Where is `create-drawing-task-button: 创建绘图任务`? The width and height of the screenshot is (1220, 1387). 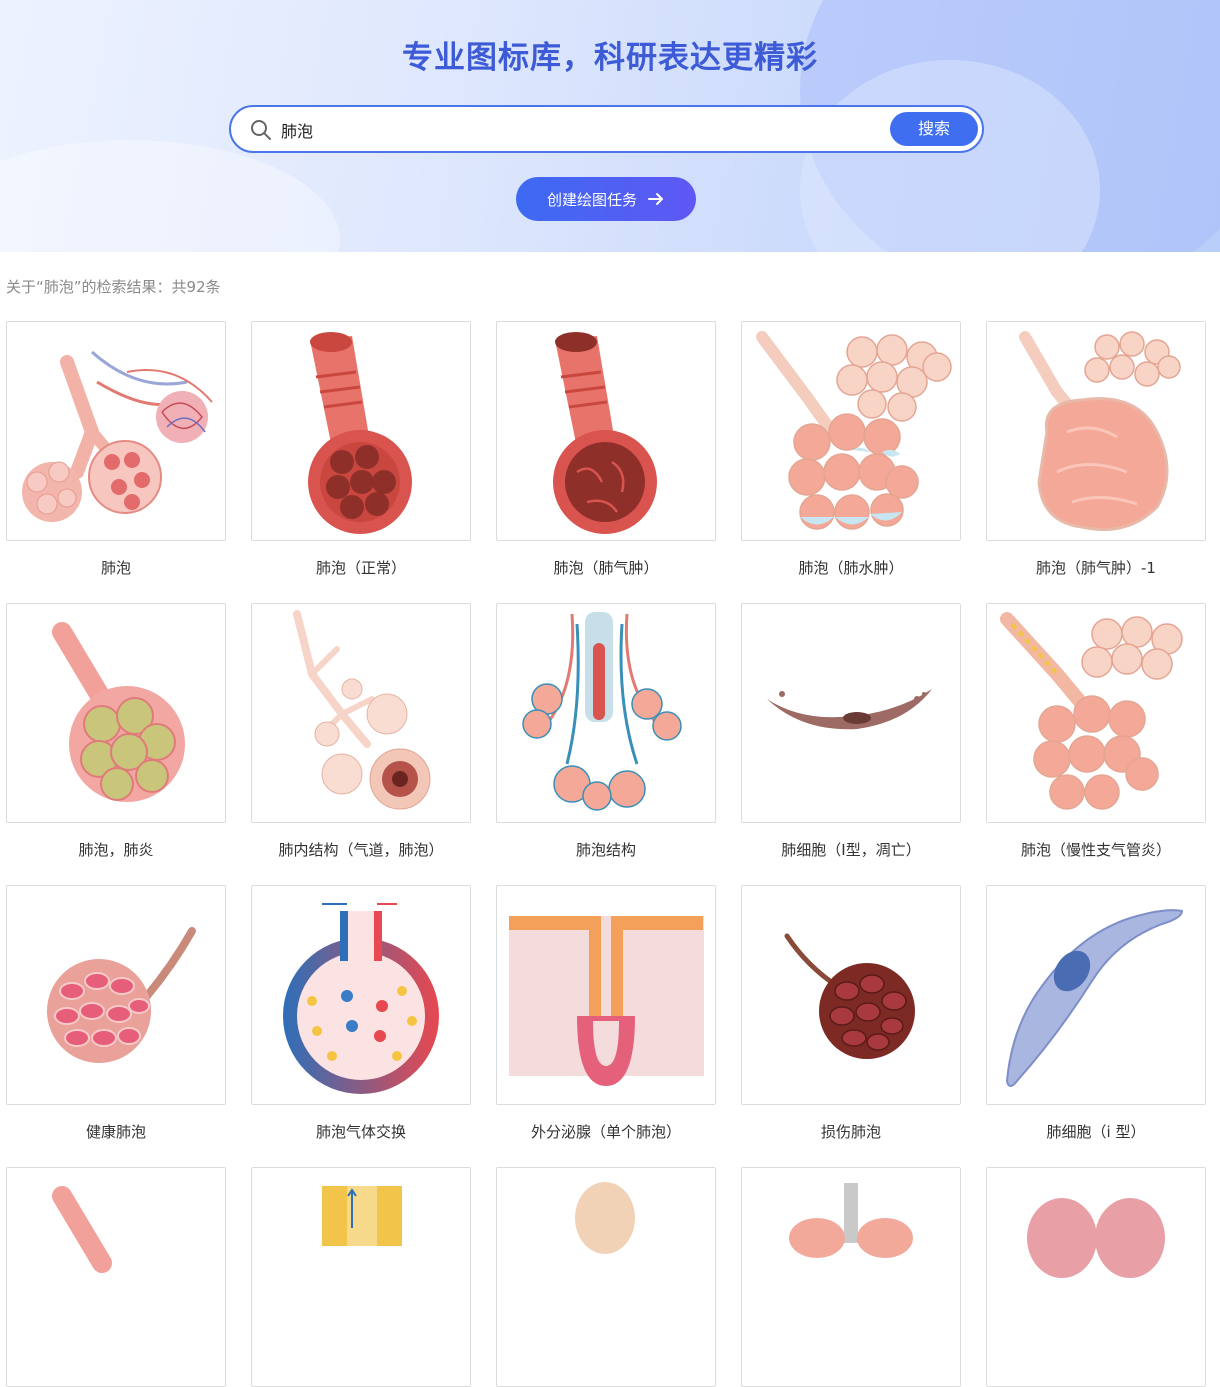 create-drawing-task-button: 创建绘图任务 is located at coordinates (606, 199).